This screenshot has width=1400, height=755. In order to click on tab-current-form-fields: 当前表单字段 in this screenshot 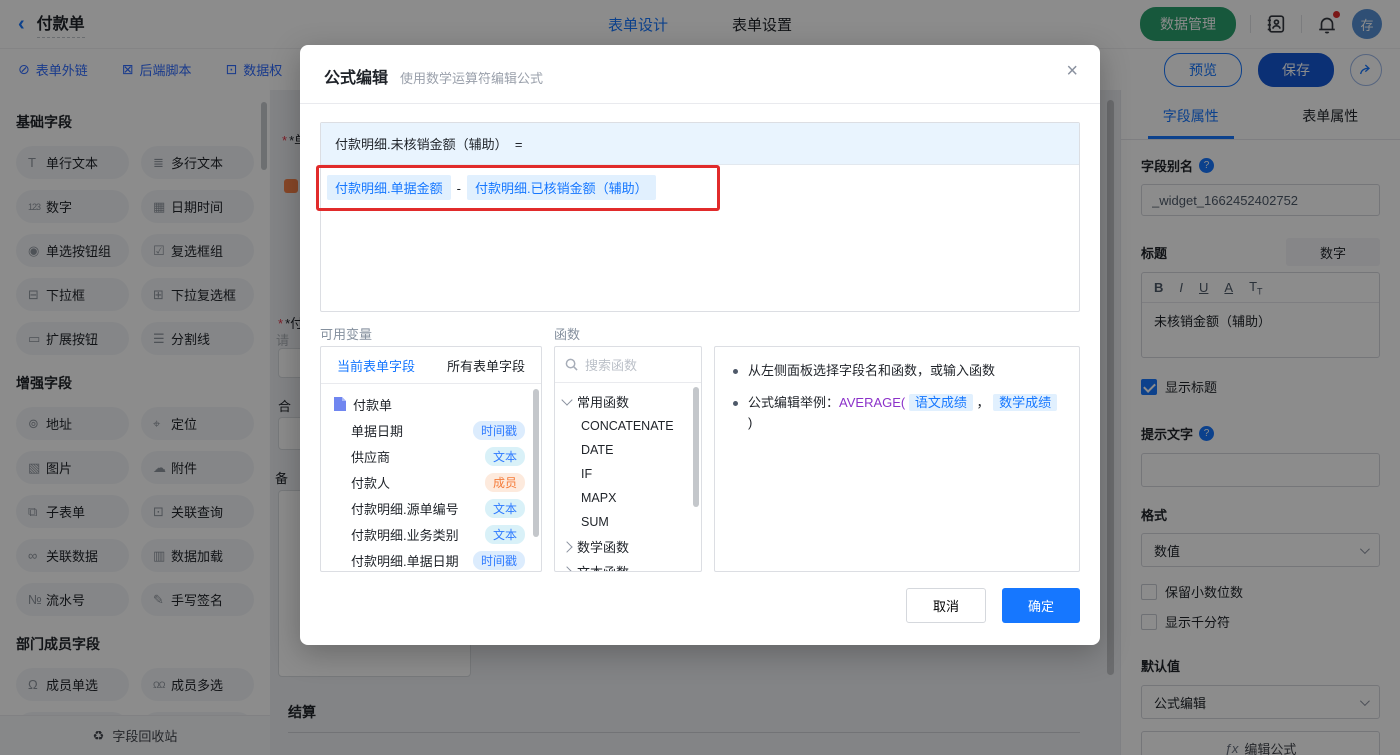, I will do `click(376, 365)`.